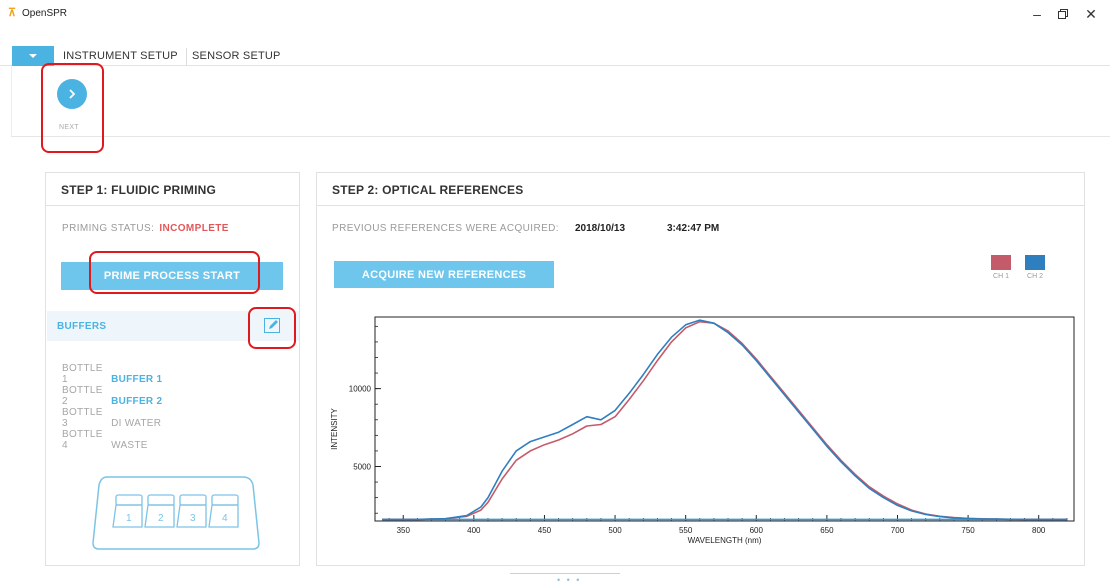 This screenshot has width=1110, height=587. Describe the element at coordinates (1035, 276) in the screenshot. I see `legend-label: CH 2` at that location.